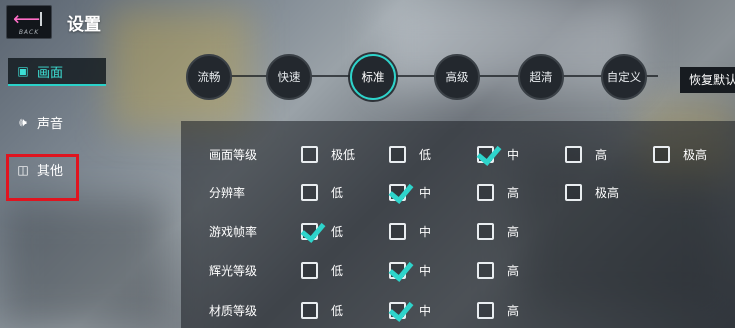 This screenshot has height=328, width=735. I want to click on setting-label: 画面等级, so click(233, 155).